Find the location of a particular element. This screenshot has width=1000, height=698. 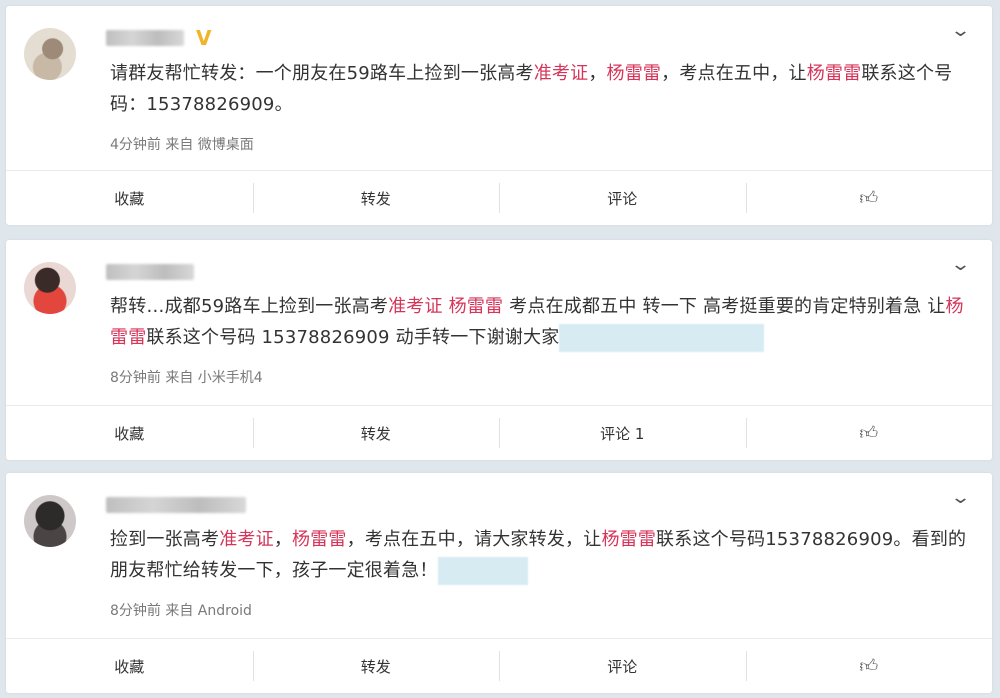

text-segment: 捡到一张高考 is located at coordinates (165, 539).